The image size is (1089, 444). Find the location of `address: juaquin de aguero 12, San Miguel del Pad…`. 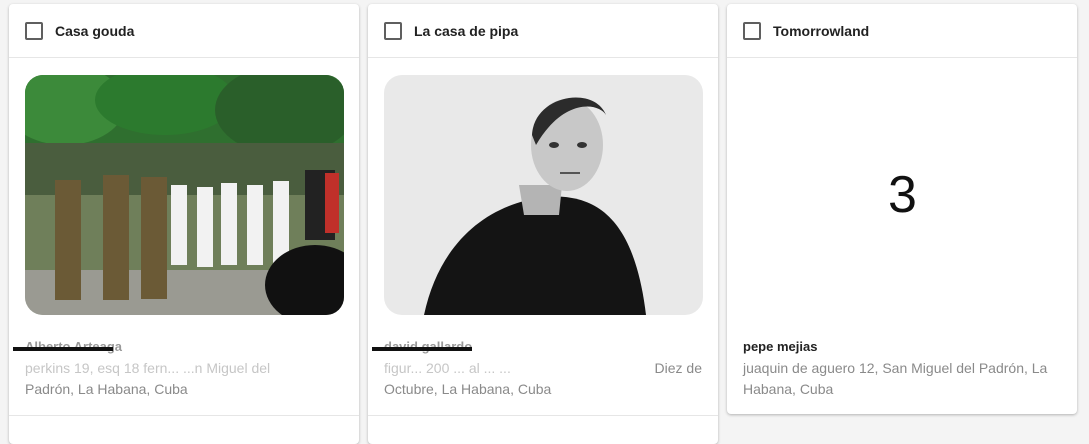

address: juaquin de aguero 12, San Miguel del Pad… is located at coordinates (895, 378).